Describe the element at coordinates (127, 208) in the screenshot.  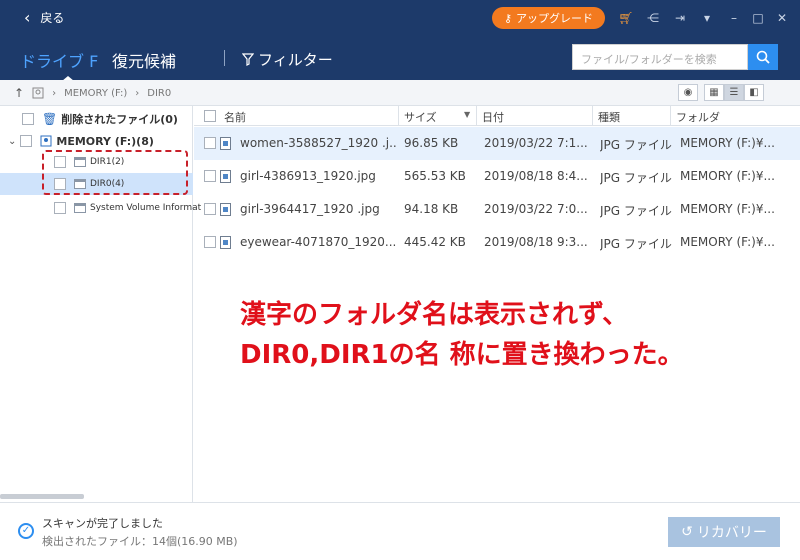
I see `tree-item-system-volume: System Volume Informat` at that location.